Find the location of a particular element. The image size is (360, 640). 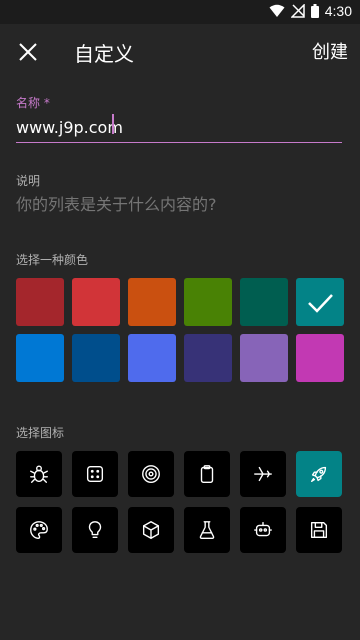

bug-icon is located at coordinates (39, 474).